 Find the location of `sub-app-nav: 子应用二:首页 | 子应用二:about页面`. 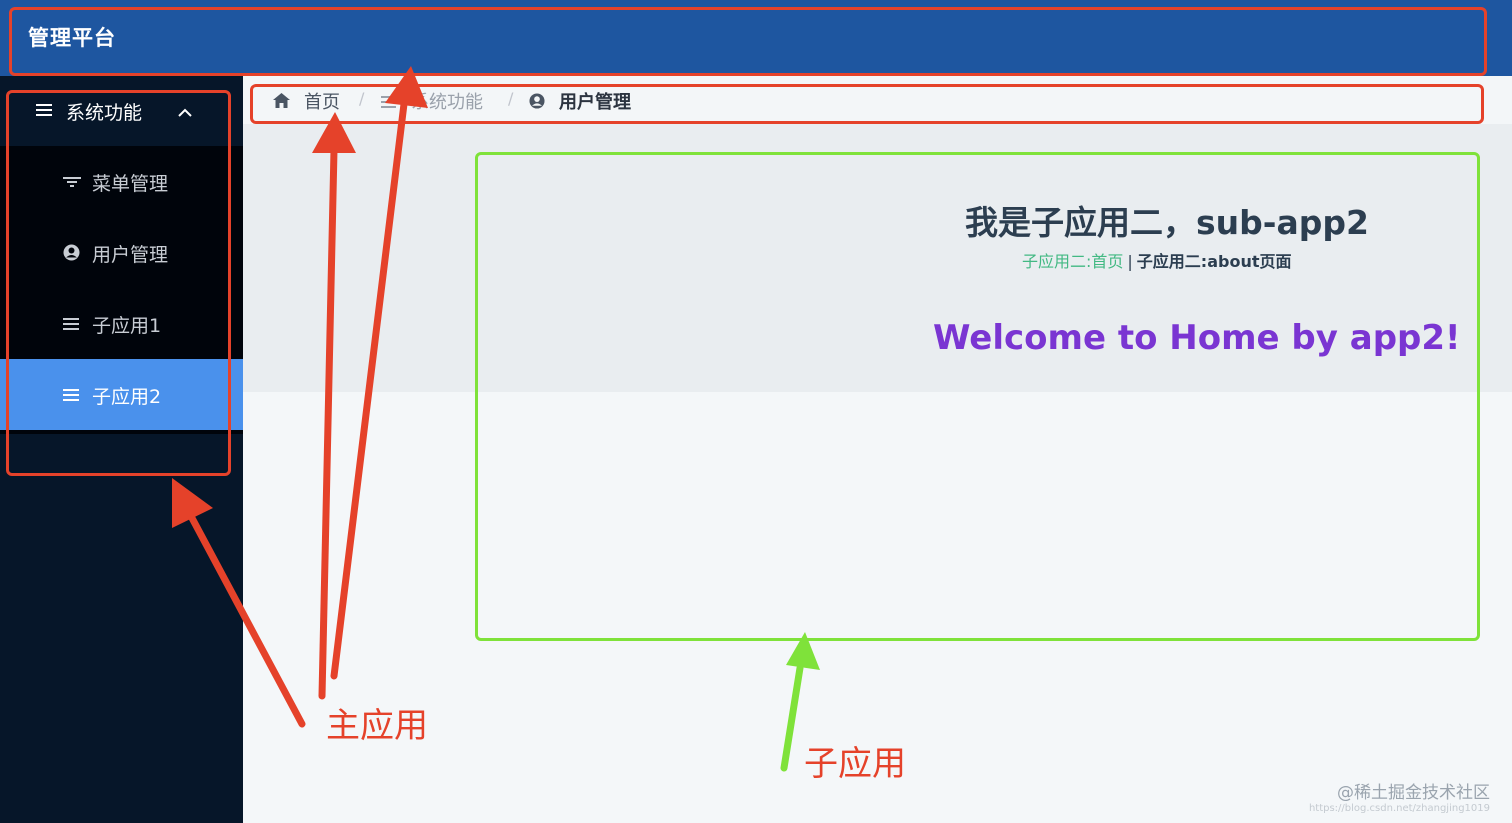

sub-app-nav: 子应用二:首页 | 子应用二:about页面 is located at coordinates (1156, 260).